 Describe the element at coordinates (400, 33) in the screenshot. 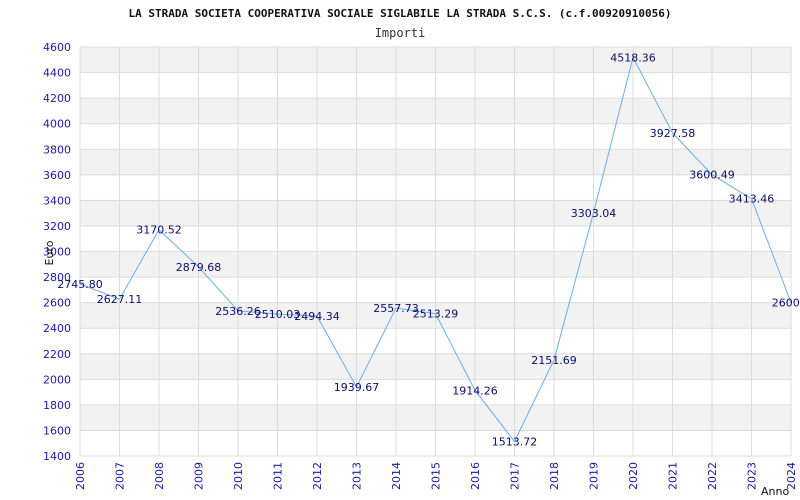

I see `chart-subtitle: Importi` at that location.